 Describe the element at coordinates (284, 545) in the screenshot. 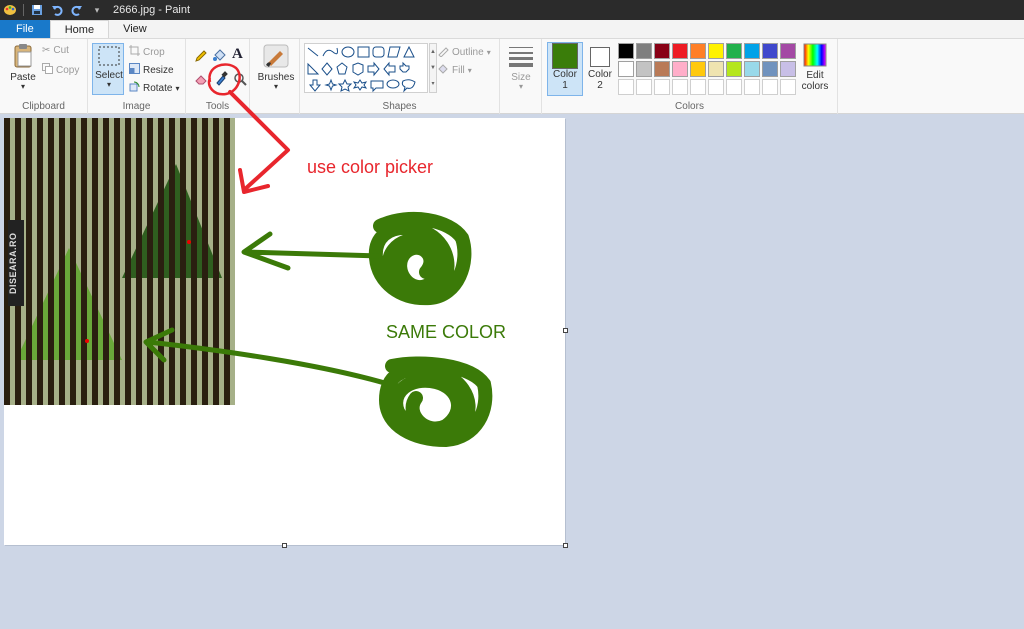

I see `resize-handle-bottom` at that location.